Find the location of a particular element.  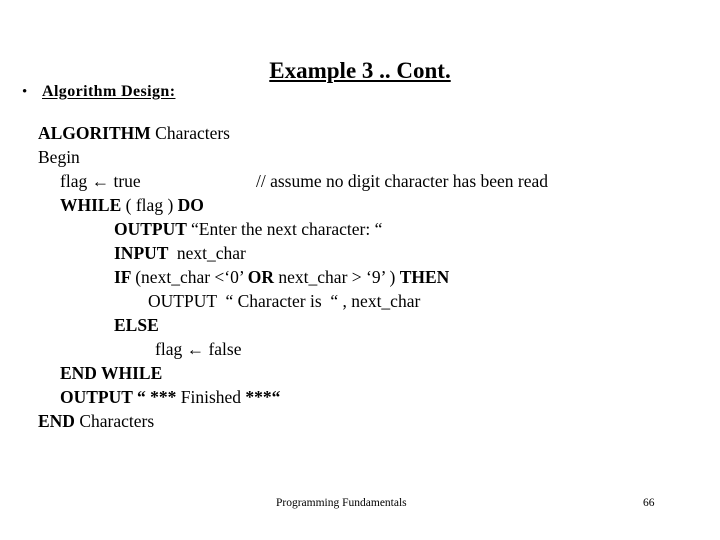

pseudocode-token: Begin is located at coordinates (59, 157).